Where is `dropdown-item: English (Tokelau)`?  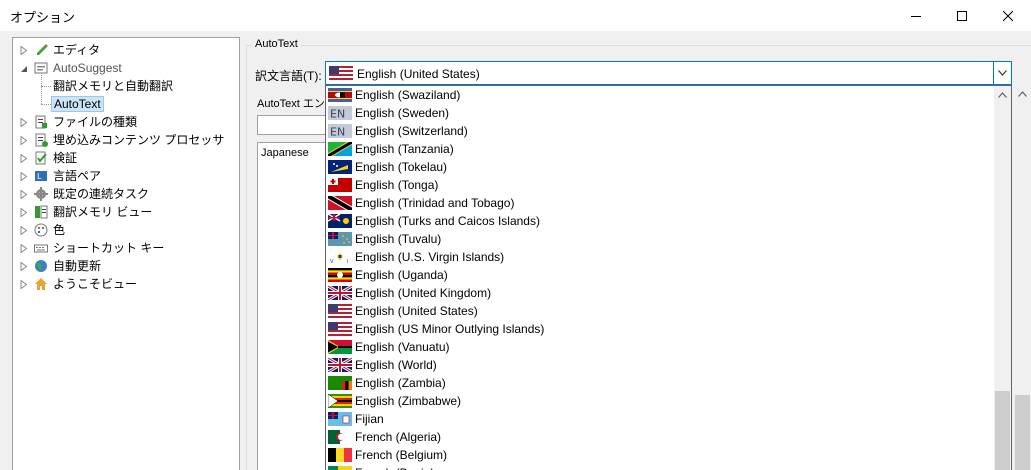
dropdown-item: English (Tokelau) is located at coordinates (659, 167).